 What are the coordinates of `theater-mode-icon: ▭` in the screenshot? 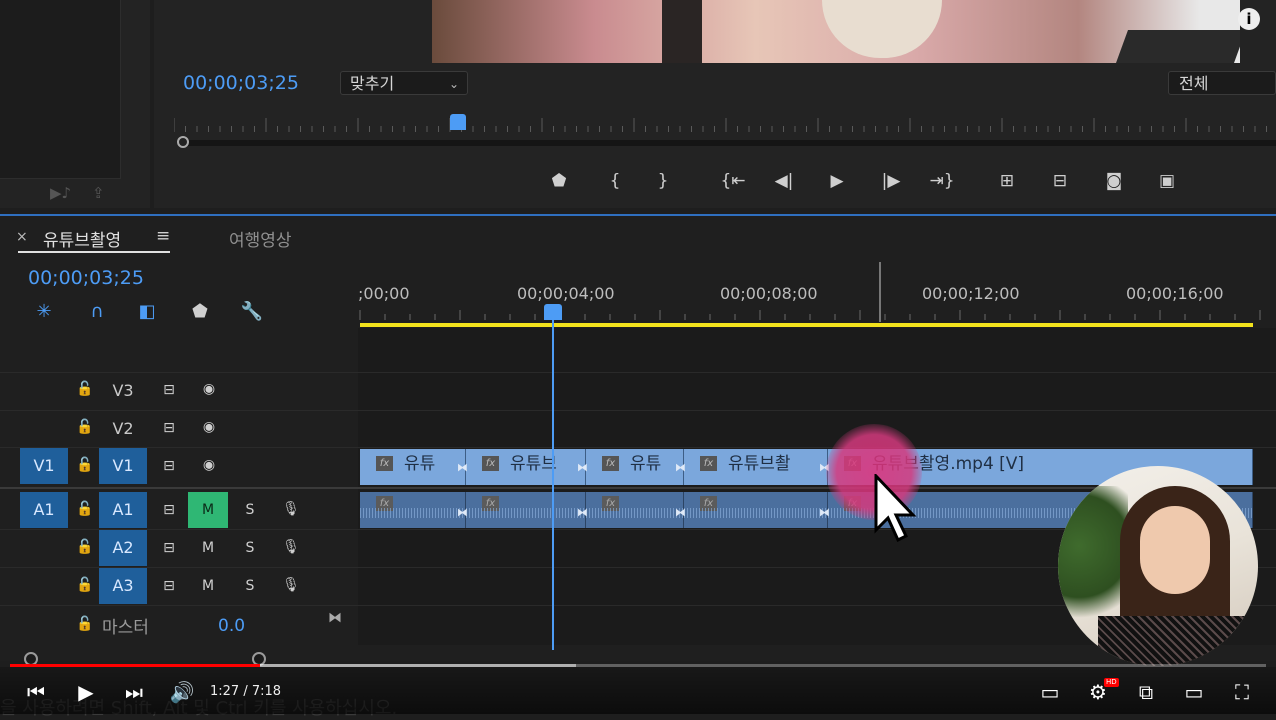 It's located at (1194, 692).